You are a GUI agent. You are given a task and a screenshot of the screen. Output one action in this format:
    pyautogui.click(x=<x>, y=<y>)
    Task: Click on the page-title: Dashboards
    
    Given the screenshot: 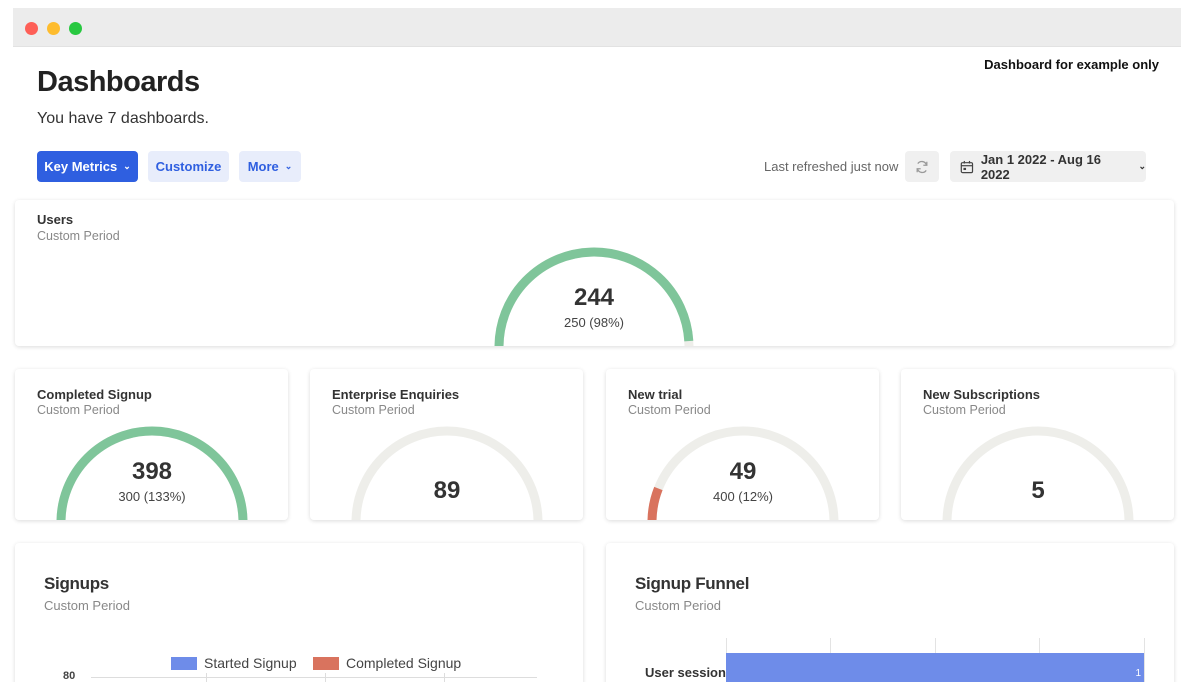 What is the action you would take?
    pyautogui.click(x=118, y=82)
    